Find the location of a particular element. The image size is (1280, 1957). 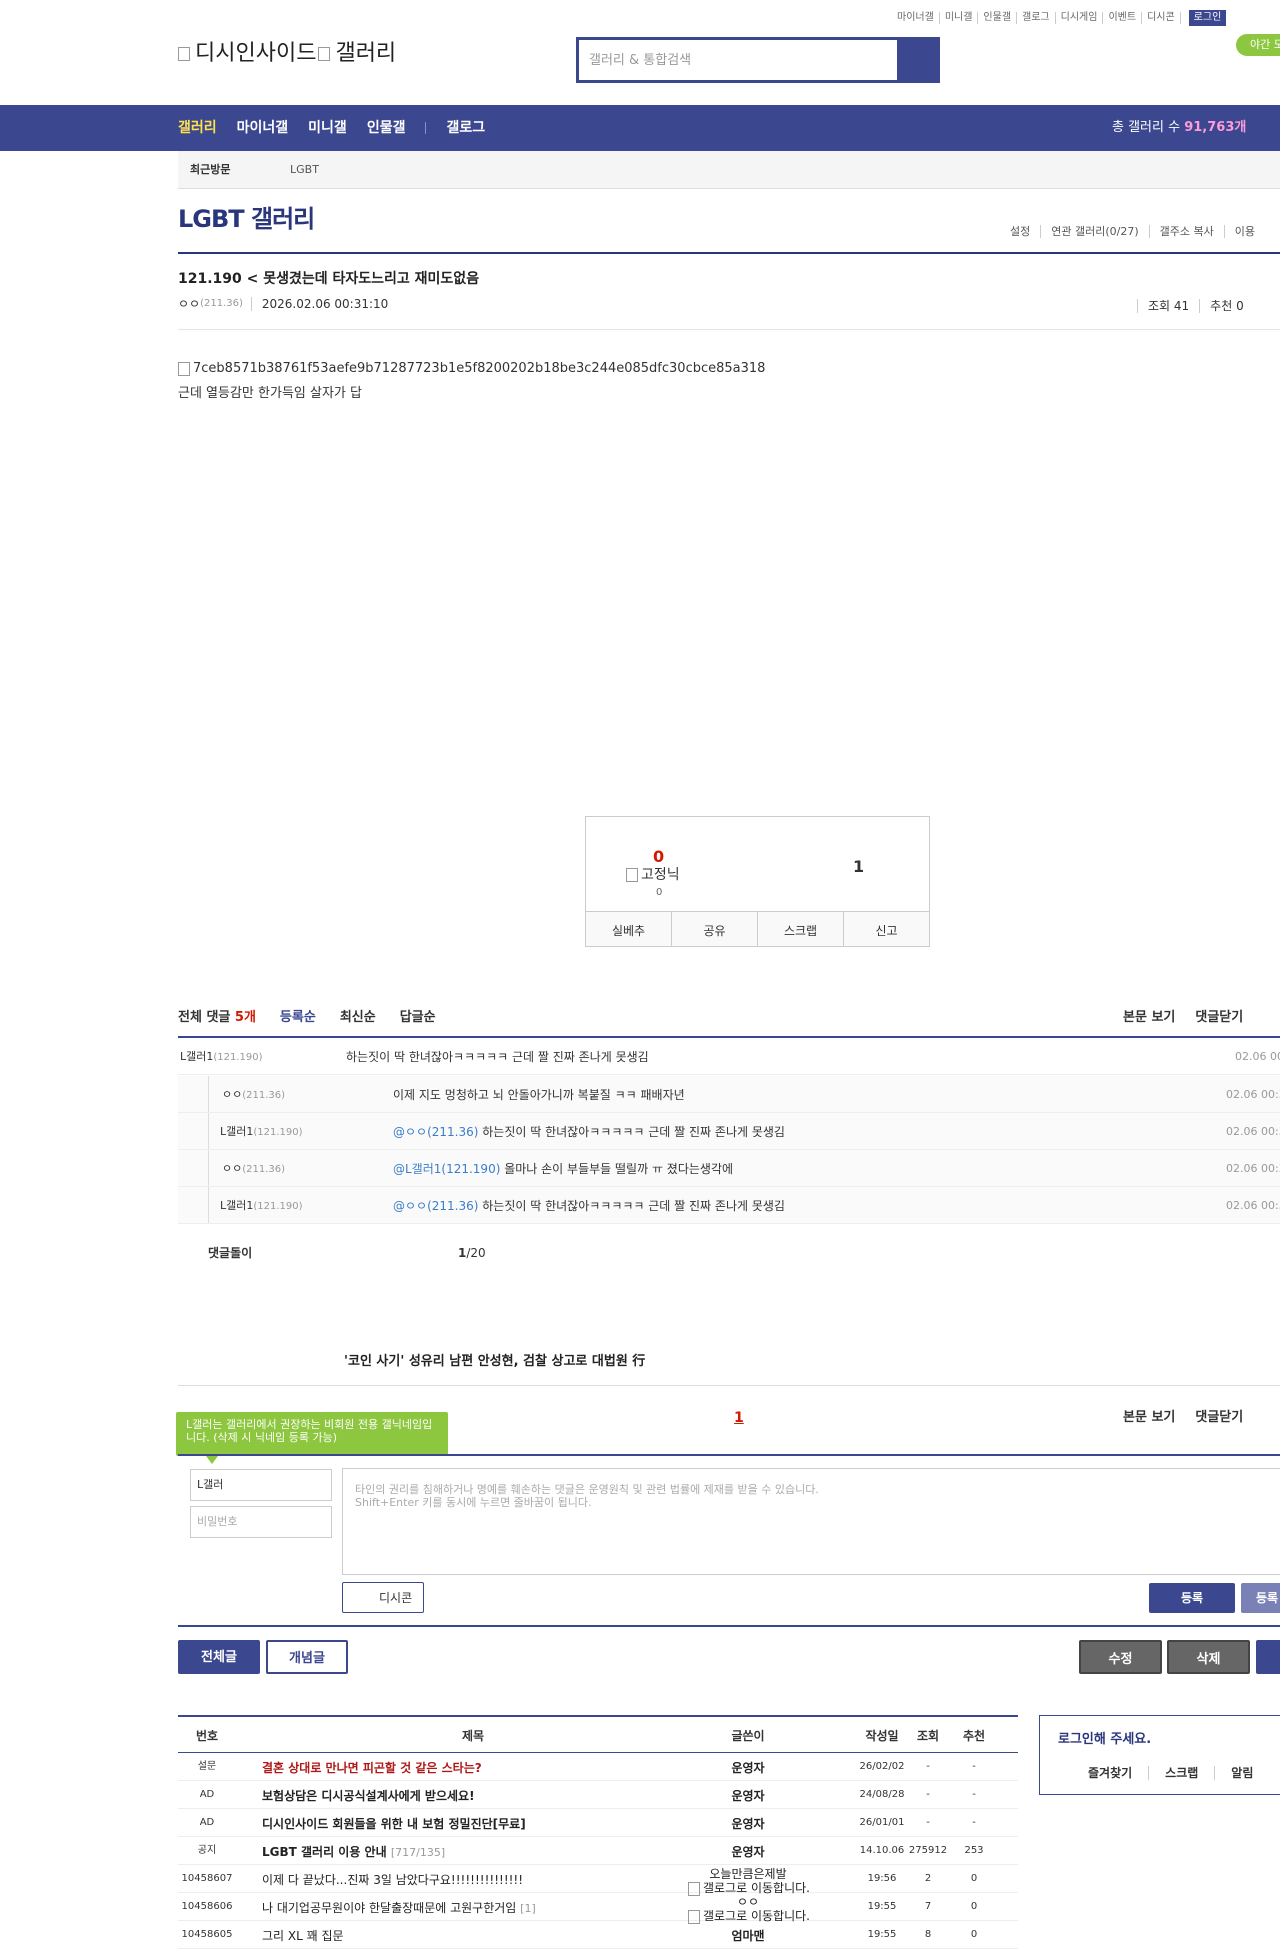

comment-textarea-hint: Shift+Enter 키를 동시에 누르면 줄바꿈이 됩니다. is located at coordinates (473, 1503).